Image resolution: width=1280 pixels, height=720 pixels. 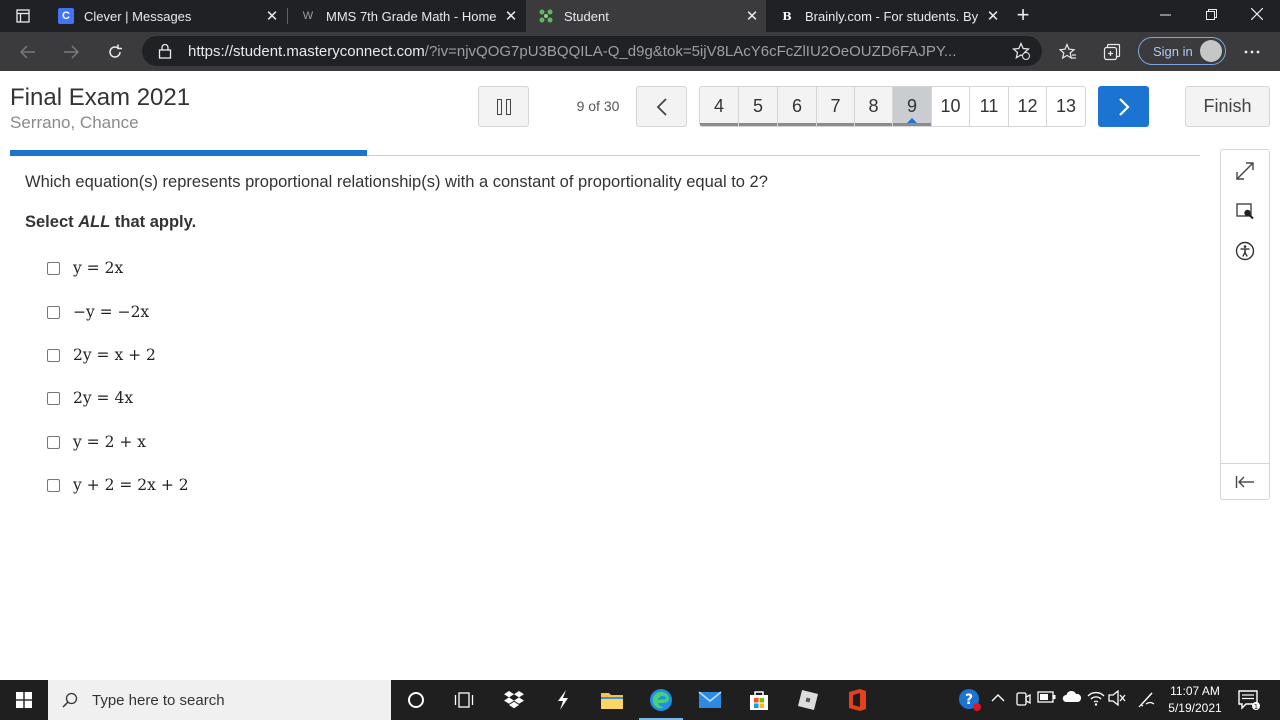 I want to click on search-placeholder: Type here to search, so click(x=158, y=700).